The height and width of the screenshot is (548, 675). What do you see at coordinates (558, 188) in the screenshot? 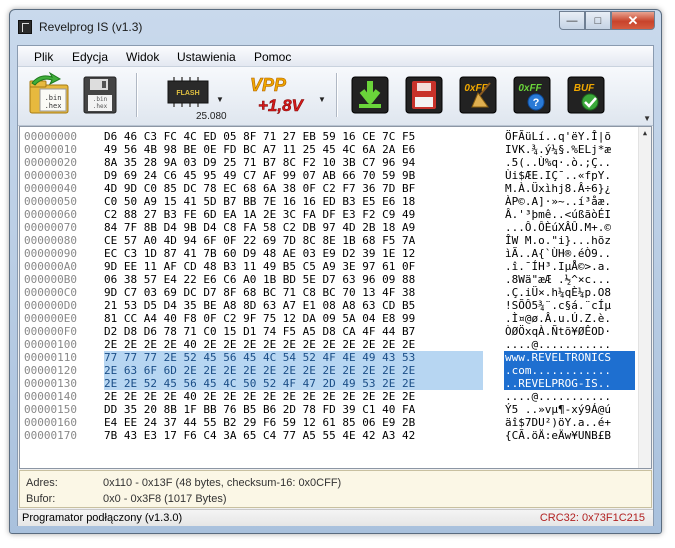
I see `hex-ascii: M.À.Üxìhj8.Â÷6}¿` at bounding box center [558, 188].